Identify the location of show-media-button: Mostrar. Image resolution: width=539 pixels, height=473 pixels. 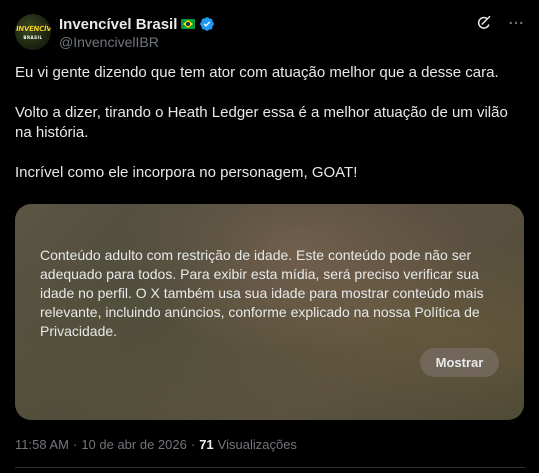
(459, 362).